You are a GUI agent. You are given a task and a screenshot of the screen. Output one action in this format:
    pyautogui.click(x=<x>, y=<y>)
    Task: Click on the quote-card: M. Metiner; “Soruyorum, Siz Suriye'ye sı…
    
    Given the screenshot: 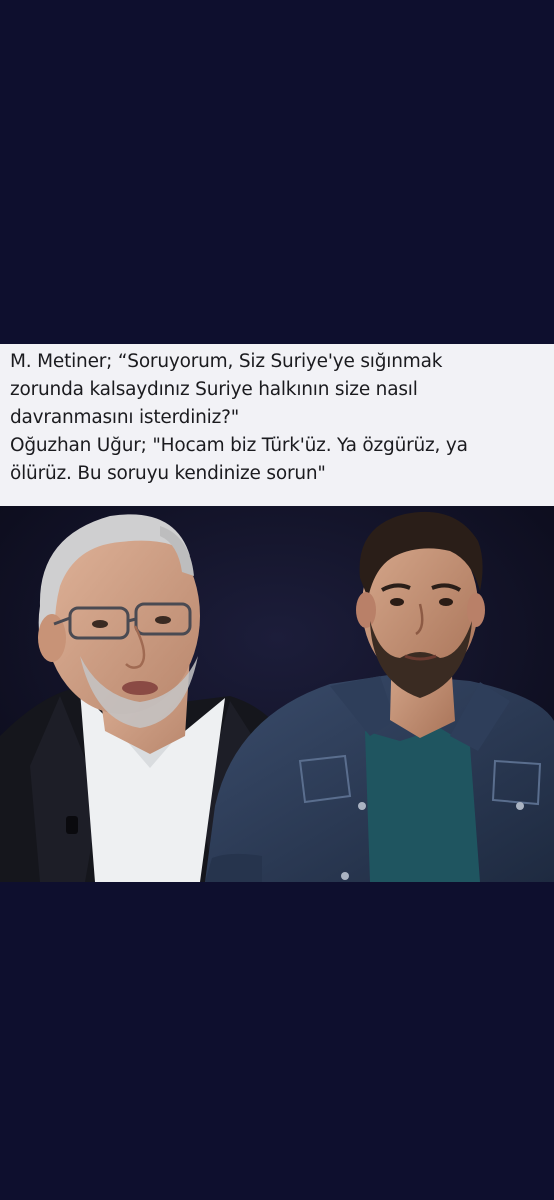 What is the action you would take?
    pyautogui.click(x=277, y=425)
    